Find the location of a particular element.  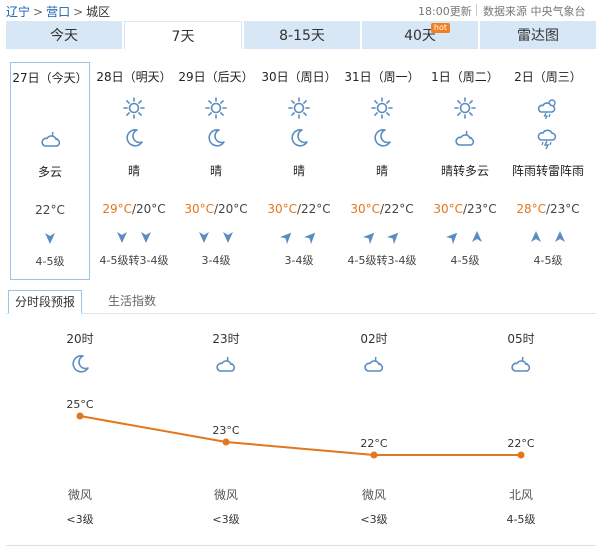

tab-life-index: 生活指数 is located at coordinates (132, 302).